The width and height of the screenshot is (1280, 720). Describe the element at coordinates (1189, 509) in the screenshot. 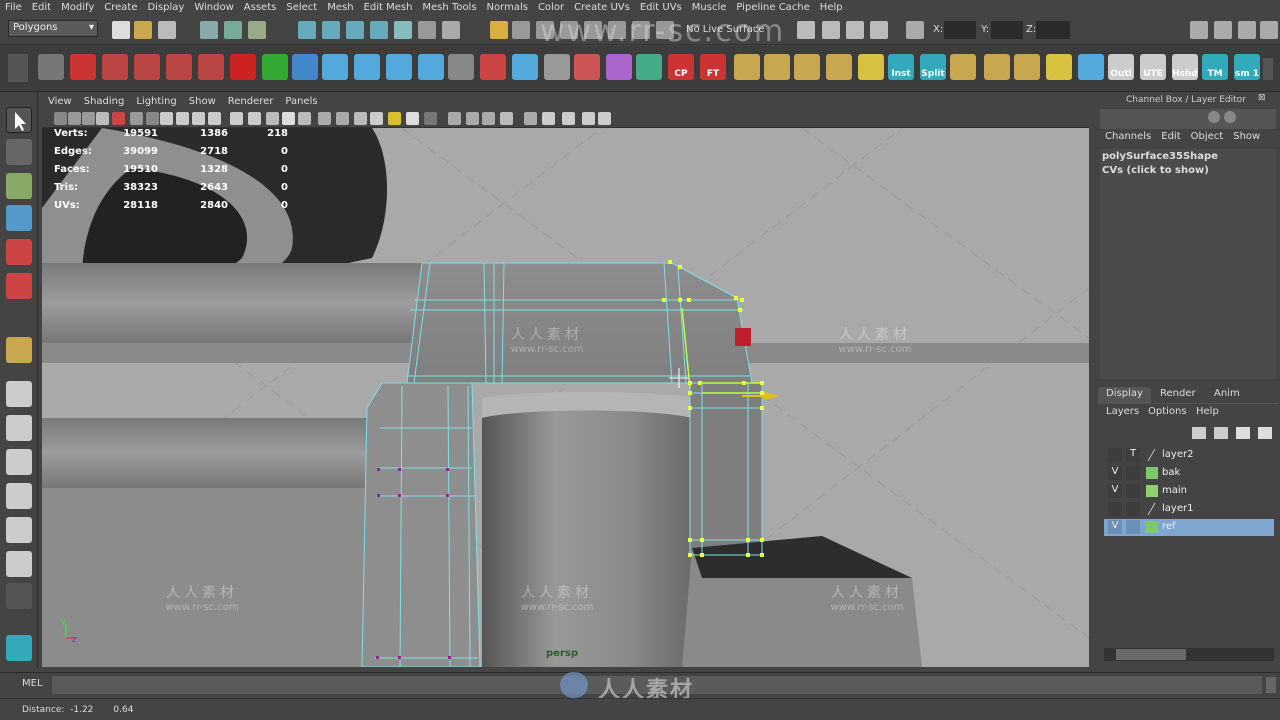

I see `layer-row-layer1: layer1` at that location.